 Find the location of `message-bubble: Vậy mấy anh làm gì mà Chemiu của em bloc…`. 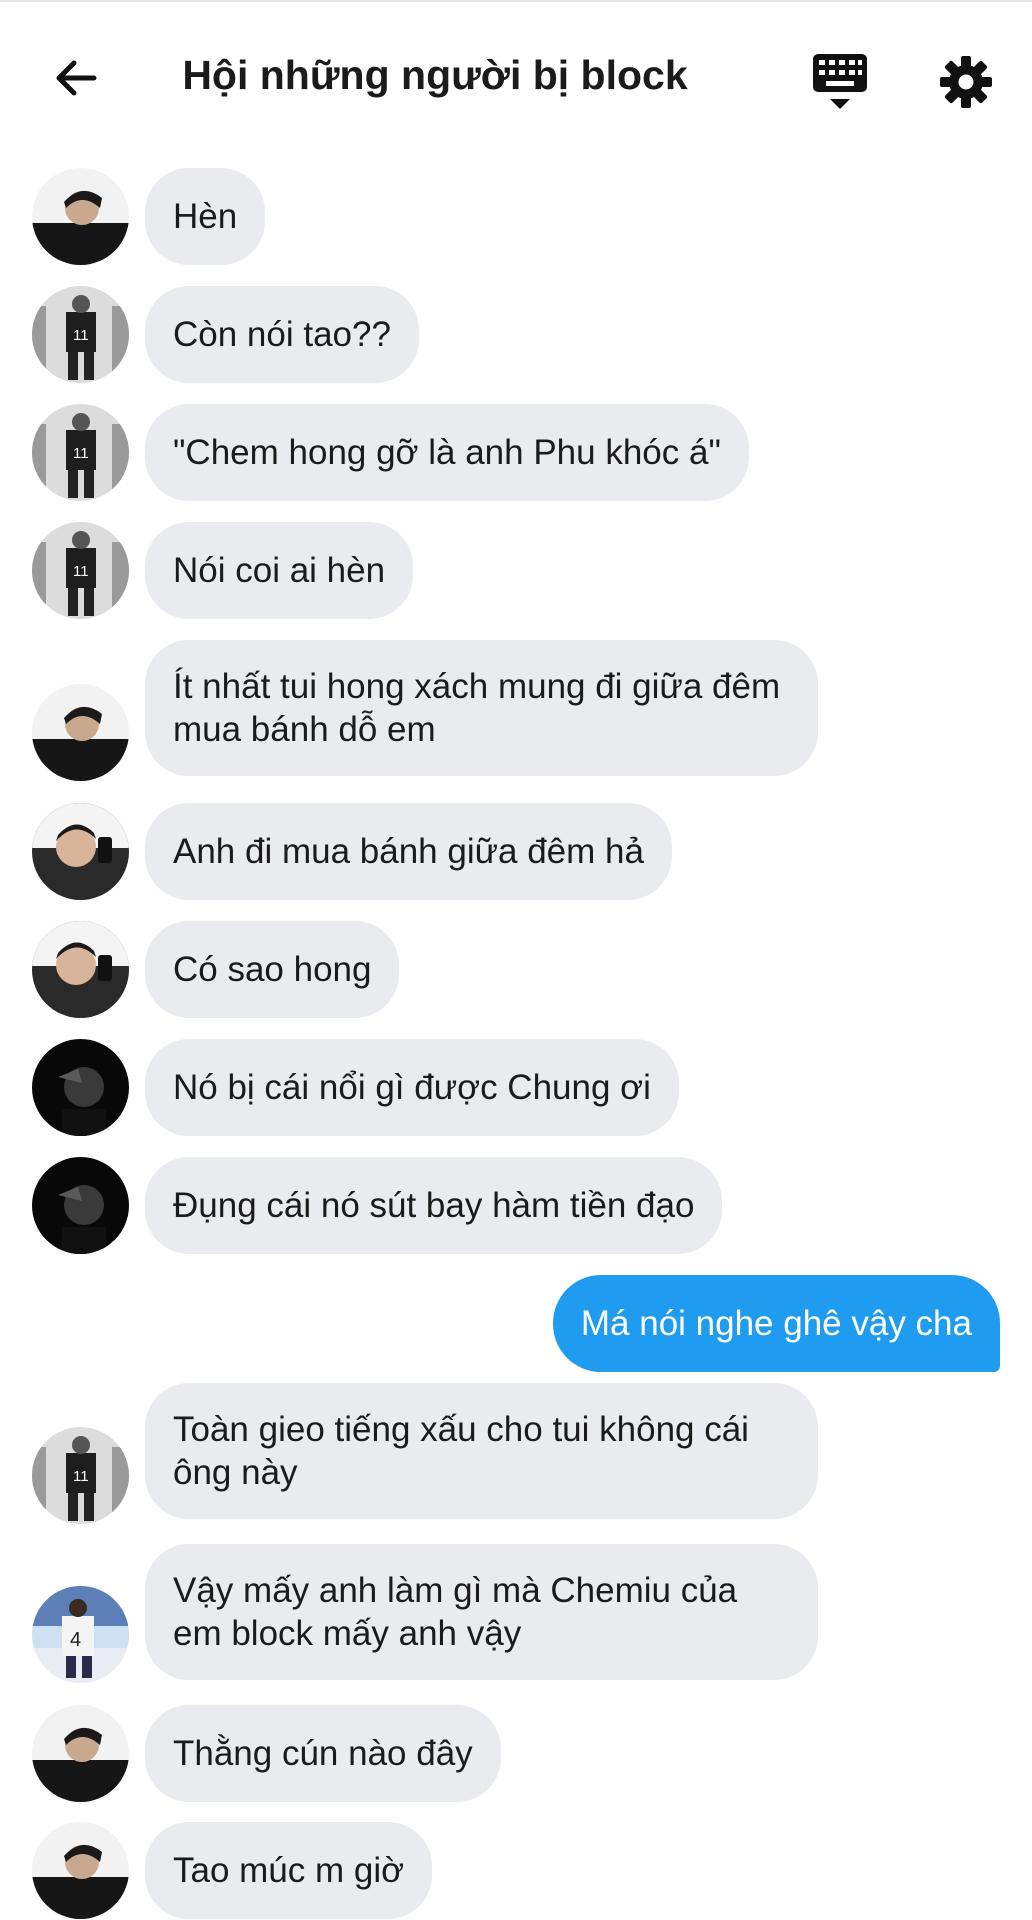

message-bubble: Vậy mấy anh làm gì mà Chemiu của em bloc… is located at coordinates (481, 1612).